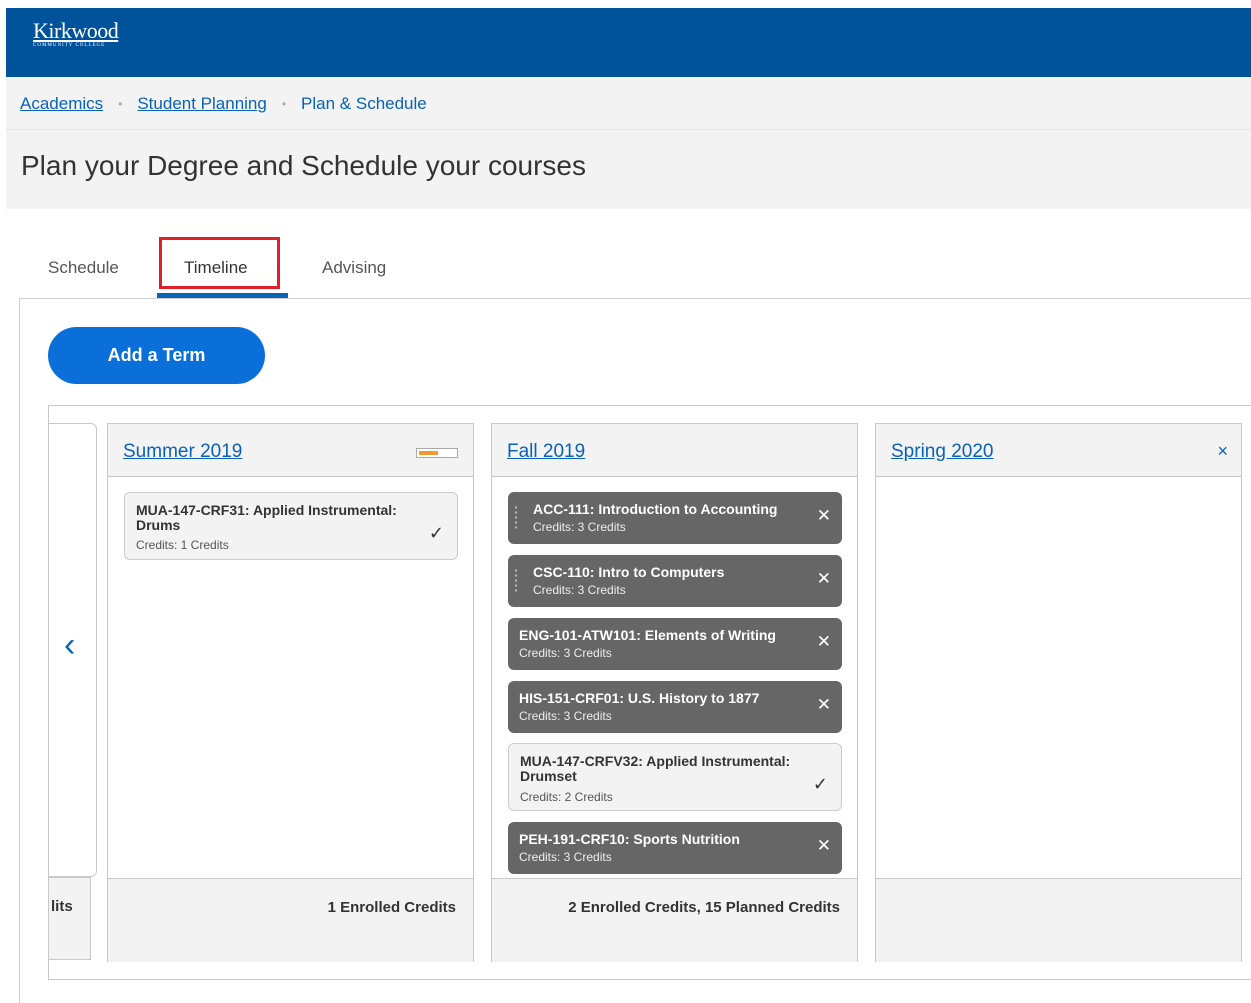  What do you see at coordinates (1058, 450) in the screenshot?
I see `term-header: Spring 2020 ×` at bounding box center [1058, 450].